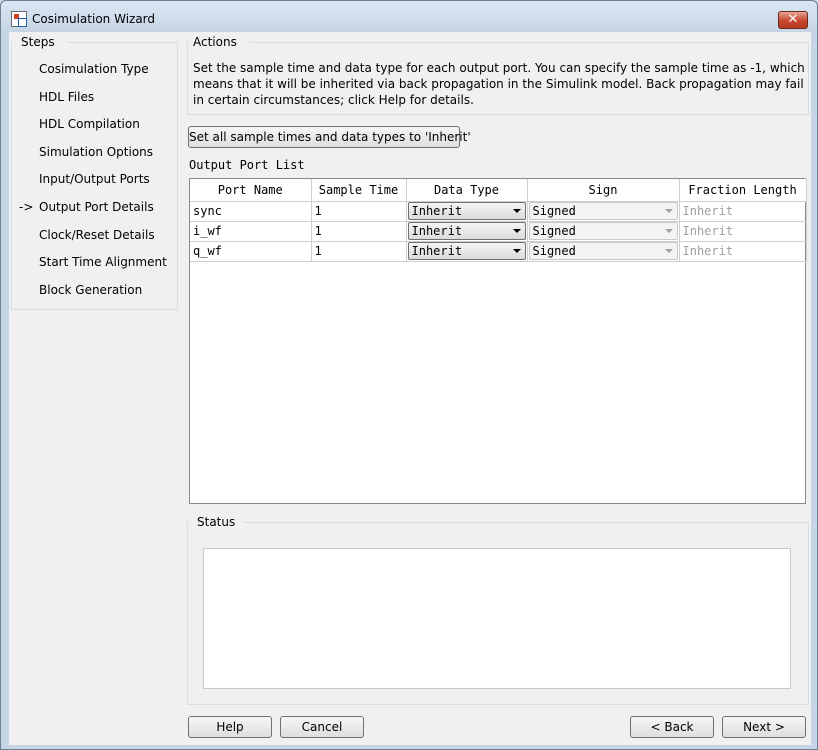 This screenshot has width=818, height=750. I want to click on back-button: < Back, so click(672, 727).